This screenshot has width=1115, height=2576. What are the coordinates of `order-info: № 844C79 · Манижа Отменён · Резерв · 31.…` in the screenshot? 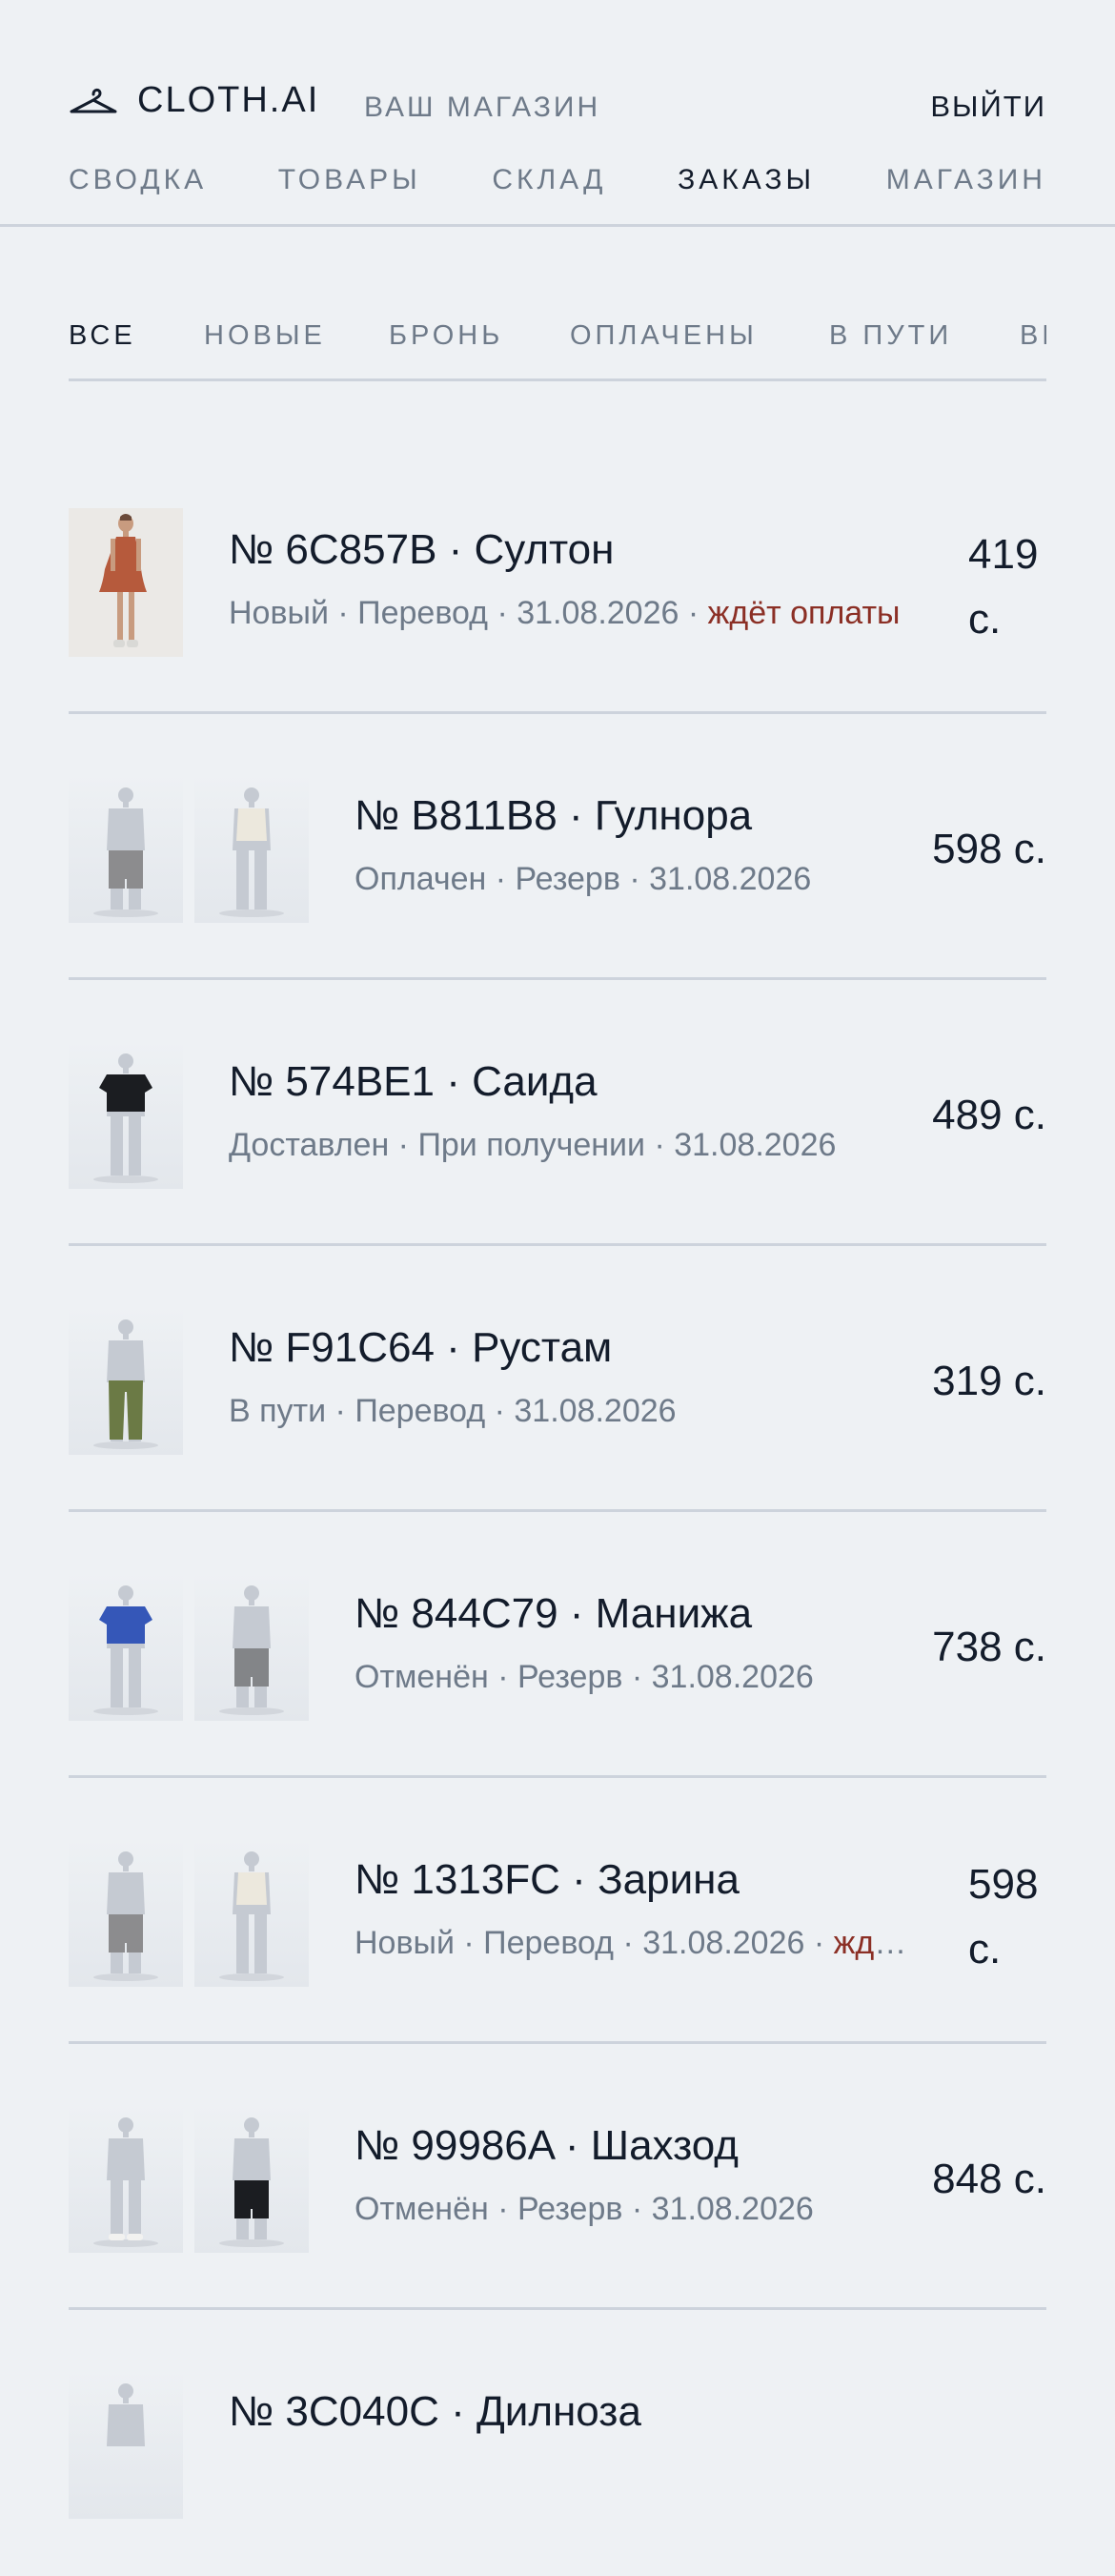 It's located at (584, 1643).